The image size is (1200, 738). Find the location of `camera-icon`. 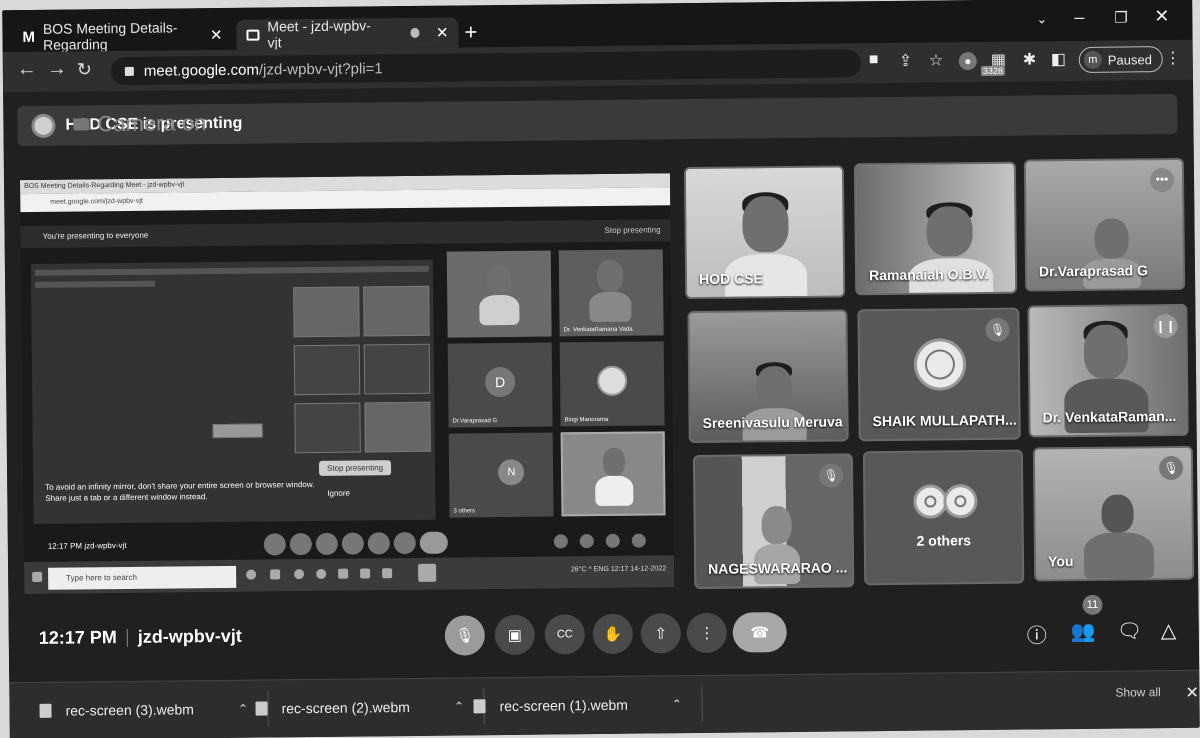

camera-icon is located at coordinates (81, 124).